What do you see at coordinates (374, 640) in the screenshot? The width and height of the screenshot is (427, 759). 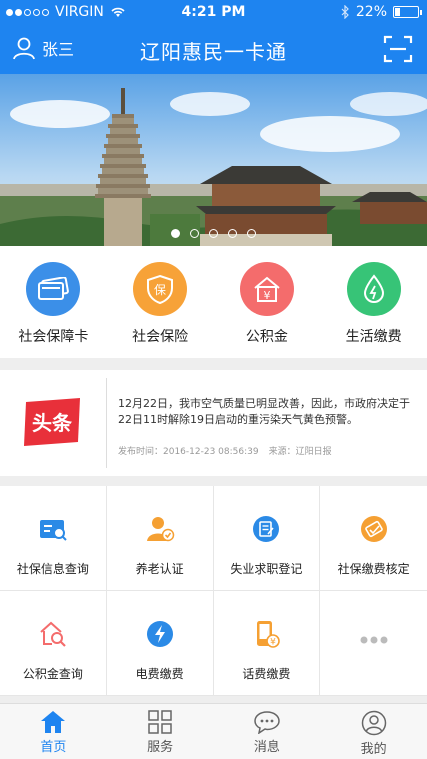 I see `more-dots-icon` at bounding box center [374, 640].